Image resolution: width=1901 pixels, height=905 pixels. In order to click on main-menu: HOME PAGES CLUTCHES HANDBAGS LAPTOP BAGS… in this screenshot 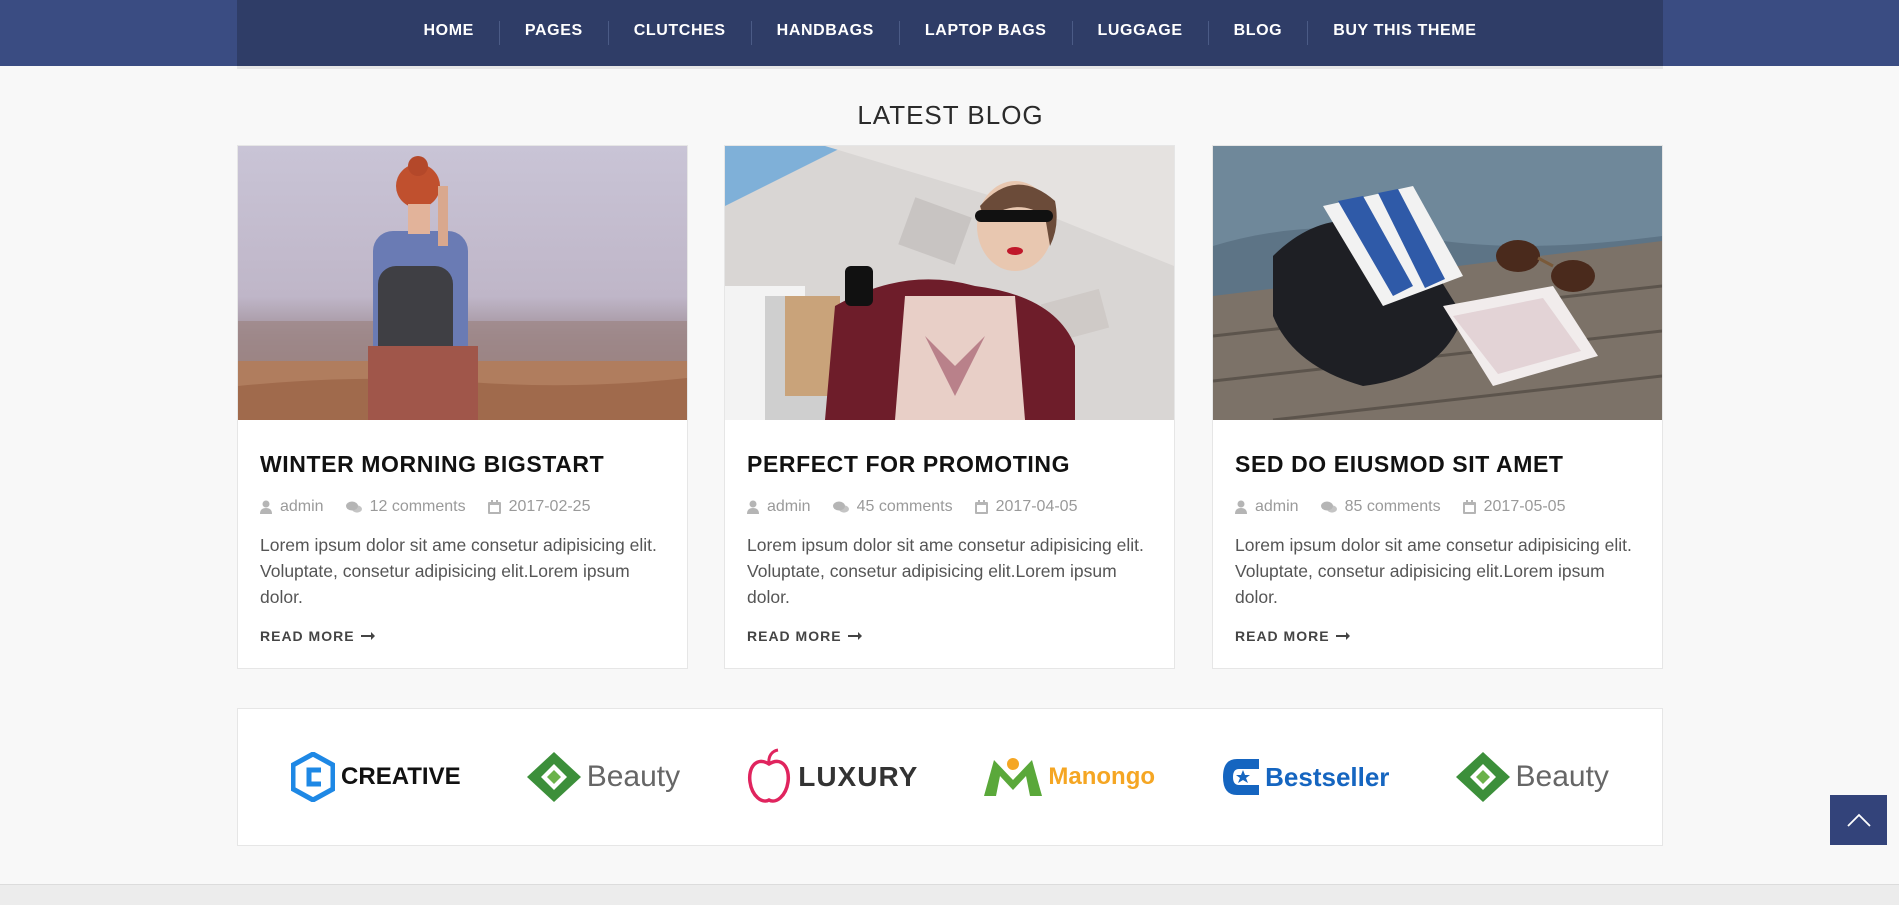, I will do `click(950, 33)`.